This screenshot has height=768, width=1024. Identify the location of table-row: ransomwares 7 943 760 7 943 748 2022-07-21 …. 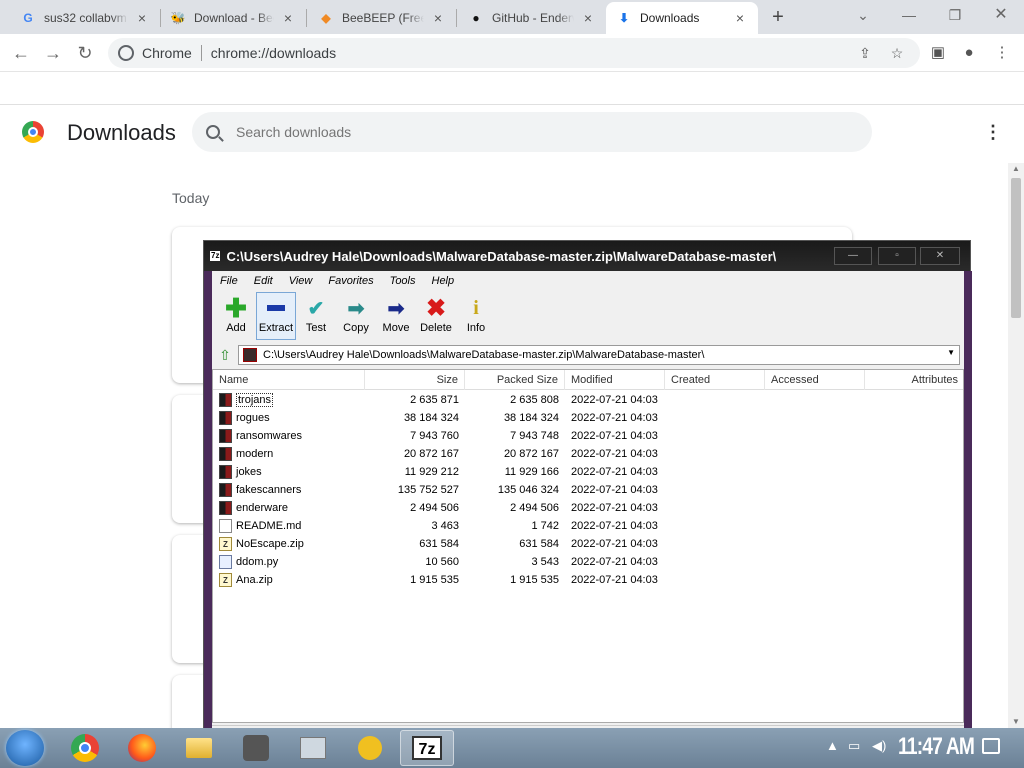
(588, 436).